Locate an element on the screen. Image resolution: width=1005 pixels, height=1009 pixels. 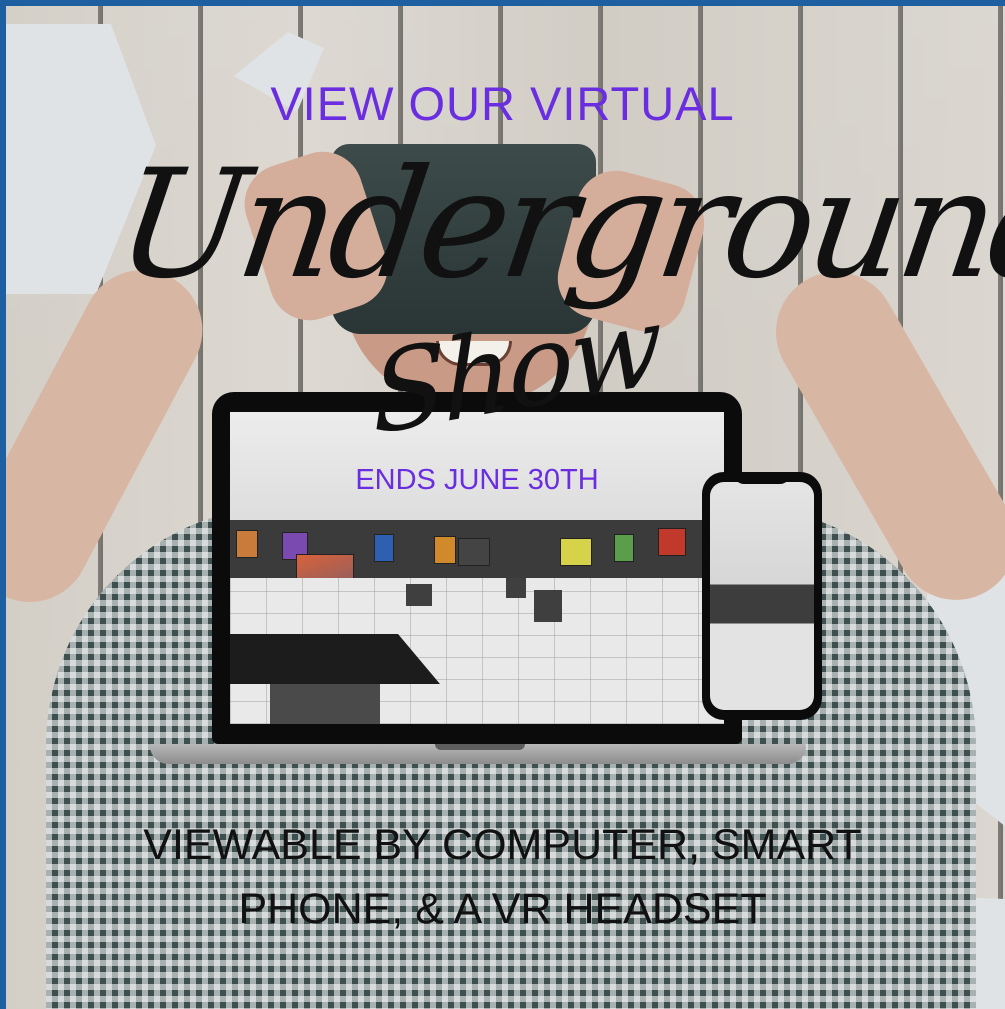
smartphone-device-icon is located at coordinates (762, 596).